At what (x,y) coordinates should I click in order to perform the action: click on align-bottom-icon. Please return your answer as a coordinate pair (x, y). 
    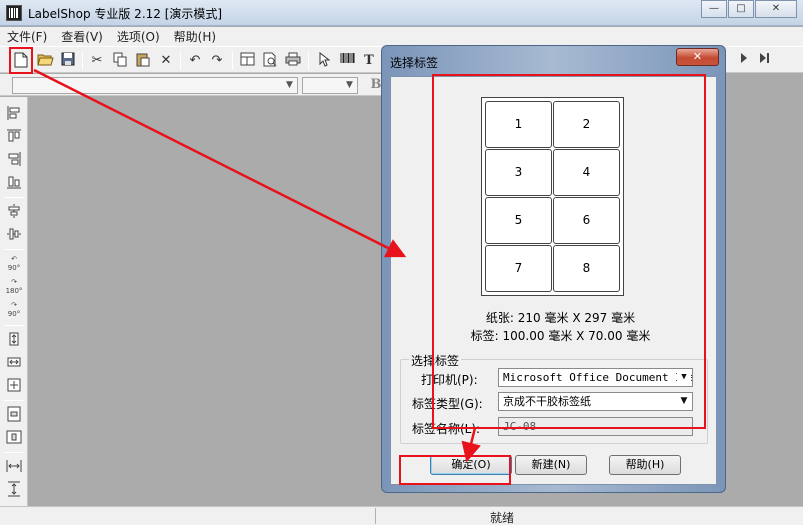
    Looking at the image, I should click on (14, 183).